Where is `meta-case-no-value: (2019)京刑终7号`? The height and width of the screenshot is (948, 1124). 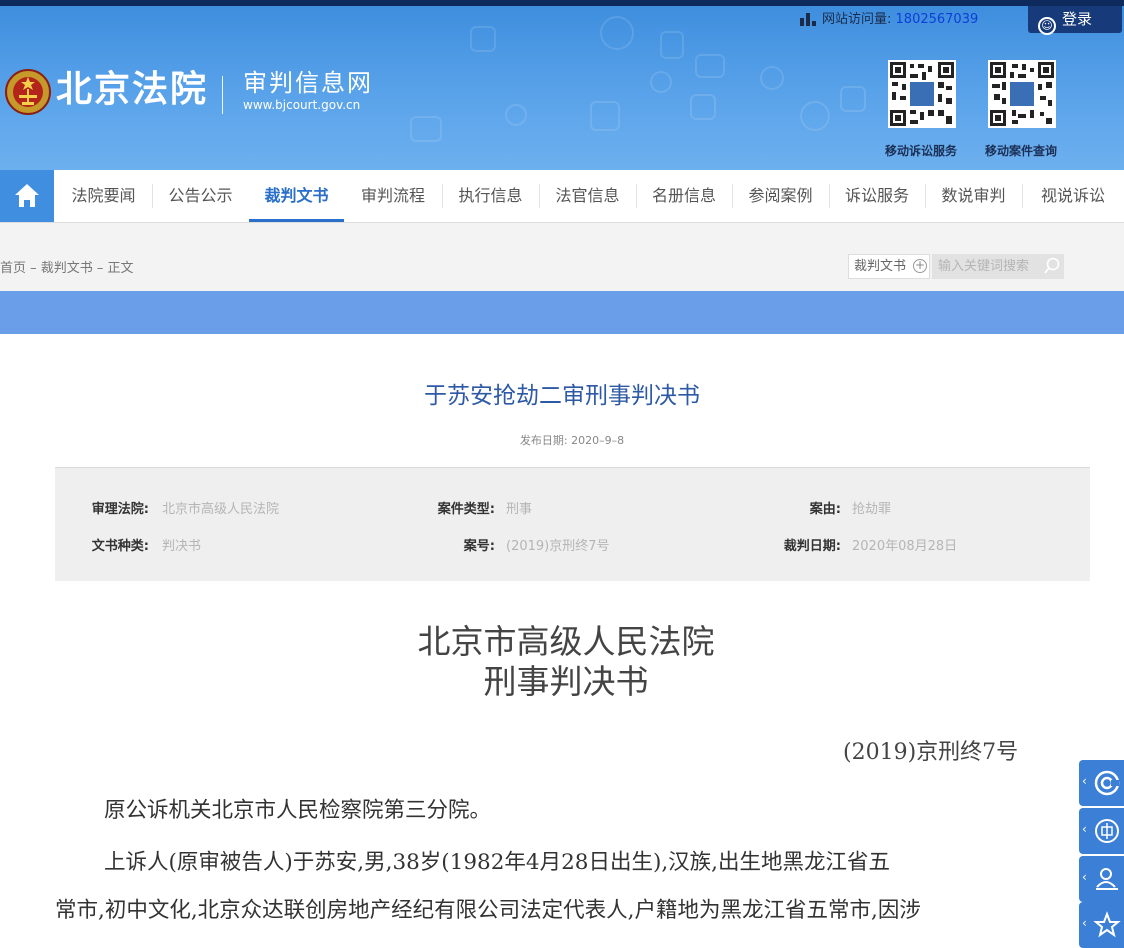 meta-case-no-value: (2019)京刑终7号 is located at coordinates (558, 546).